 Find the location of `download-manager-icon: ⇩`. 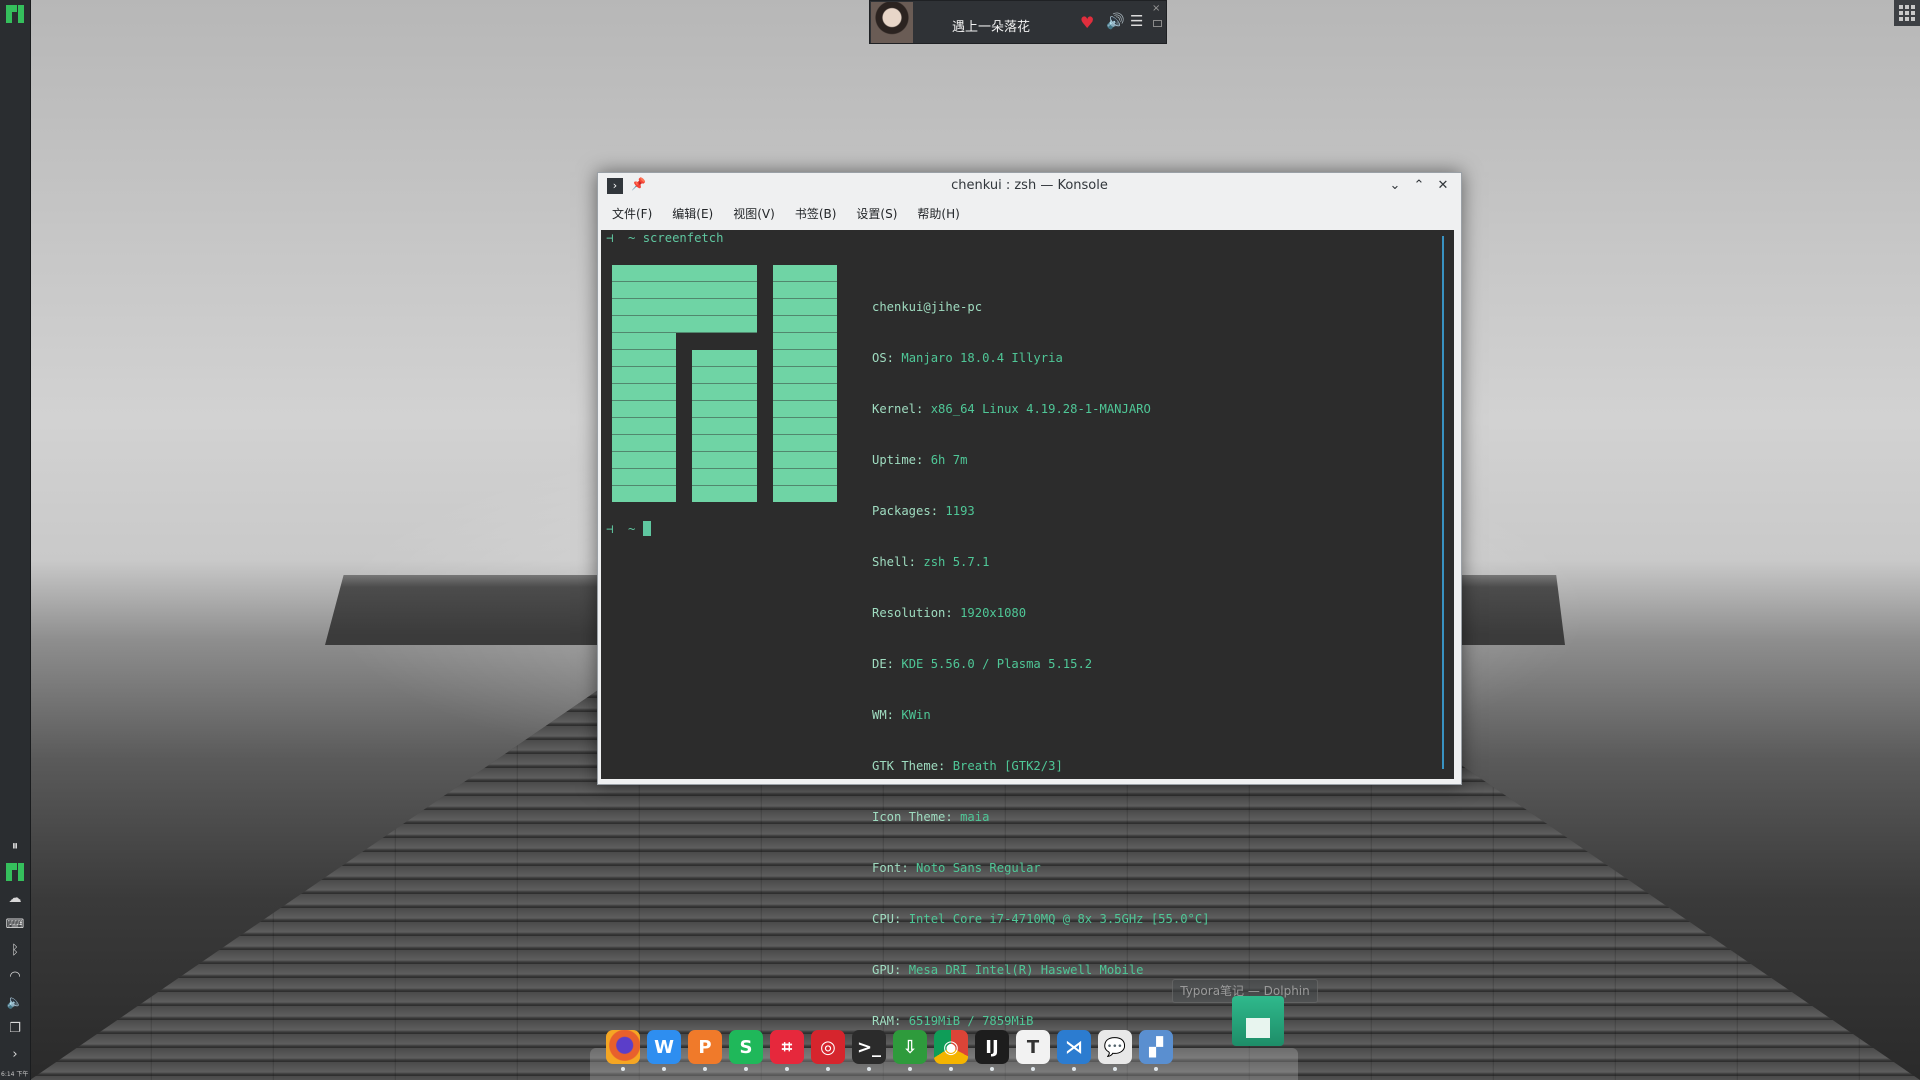

download-manager-icon: ⇩ is located at coordinates (910, 1050).